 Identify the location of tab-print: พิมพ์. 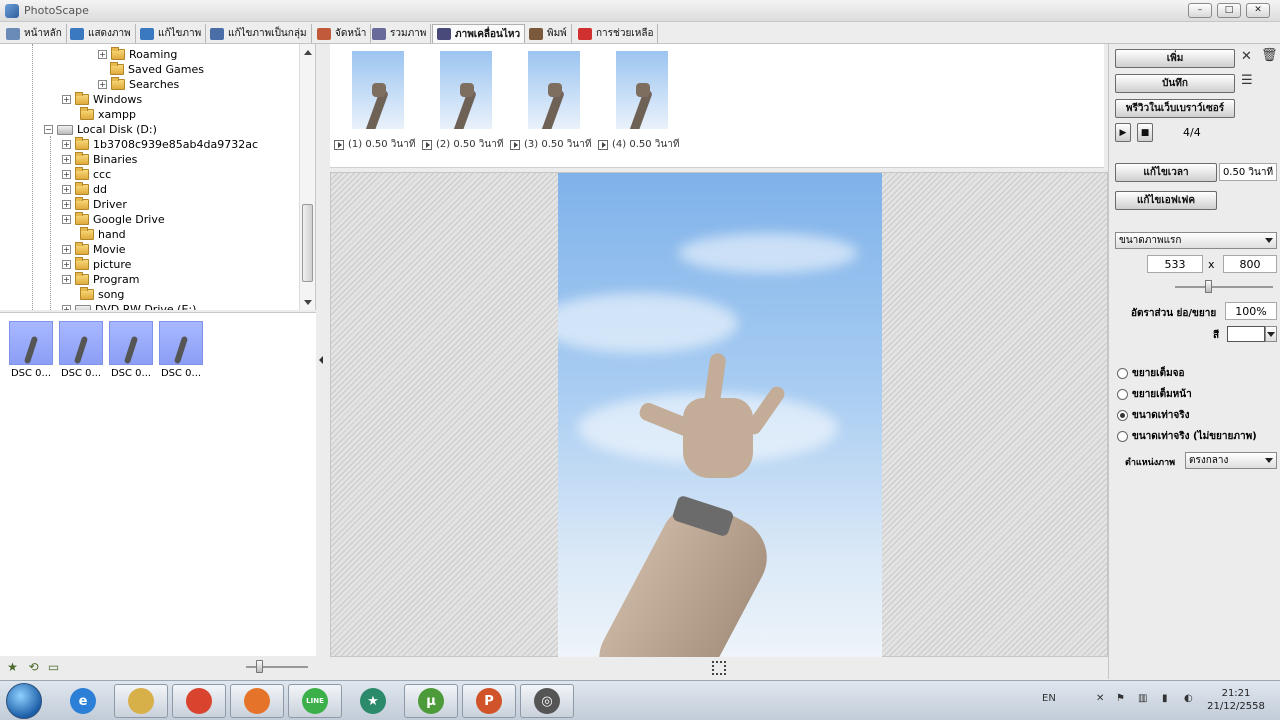
(548, 33).